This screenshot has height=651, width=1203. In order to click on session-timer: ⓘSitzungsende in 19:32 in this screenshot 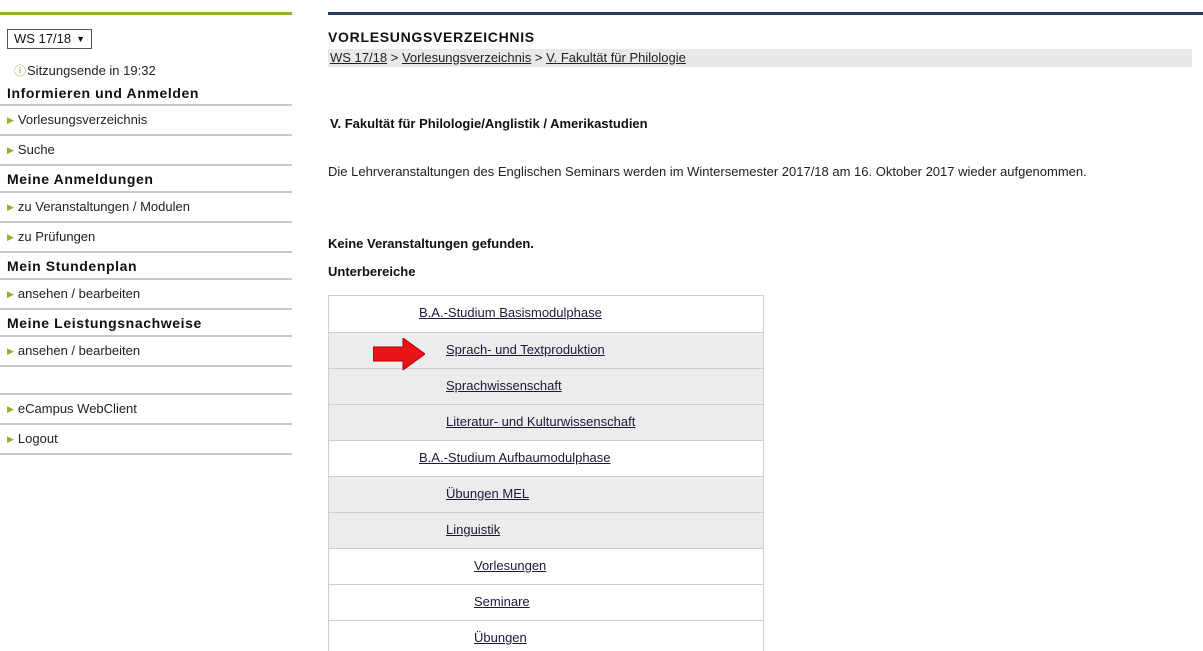, I will do `click(153, 71)`.